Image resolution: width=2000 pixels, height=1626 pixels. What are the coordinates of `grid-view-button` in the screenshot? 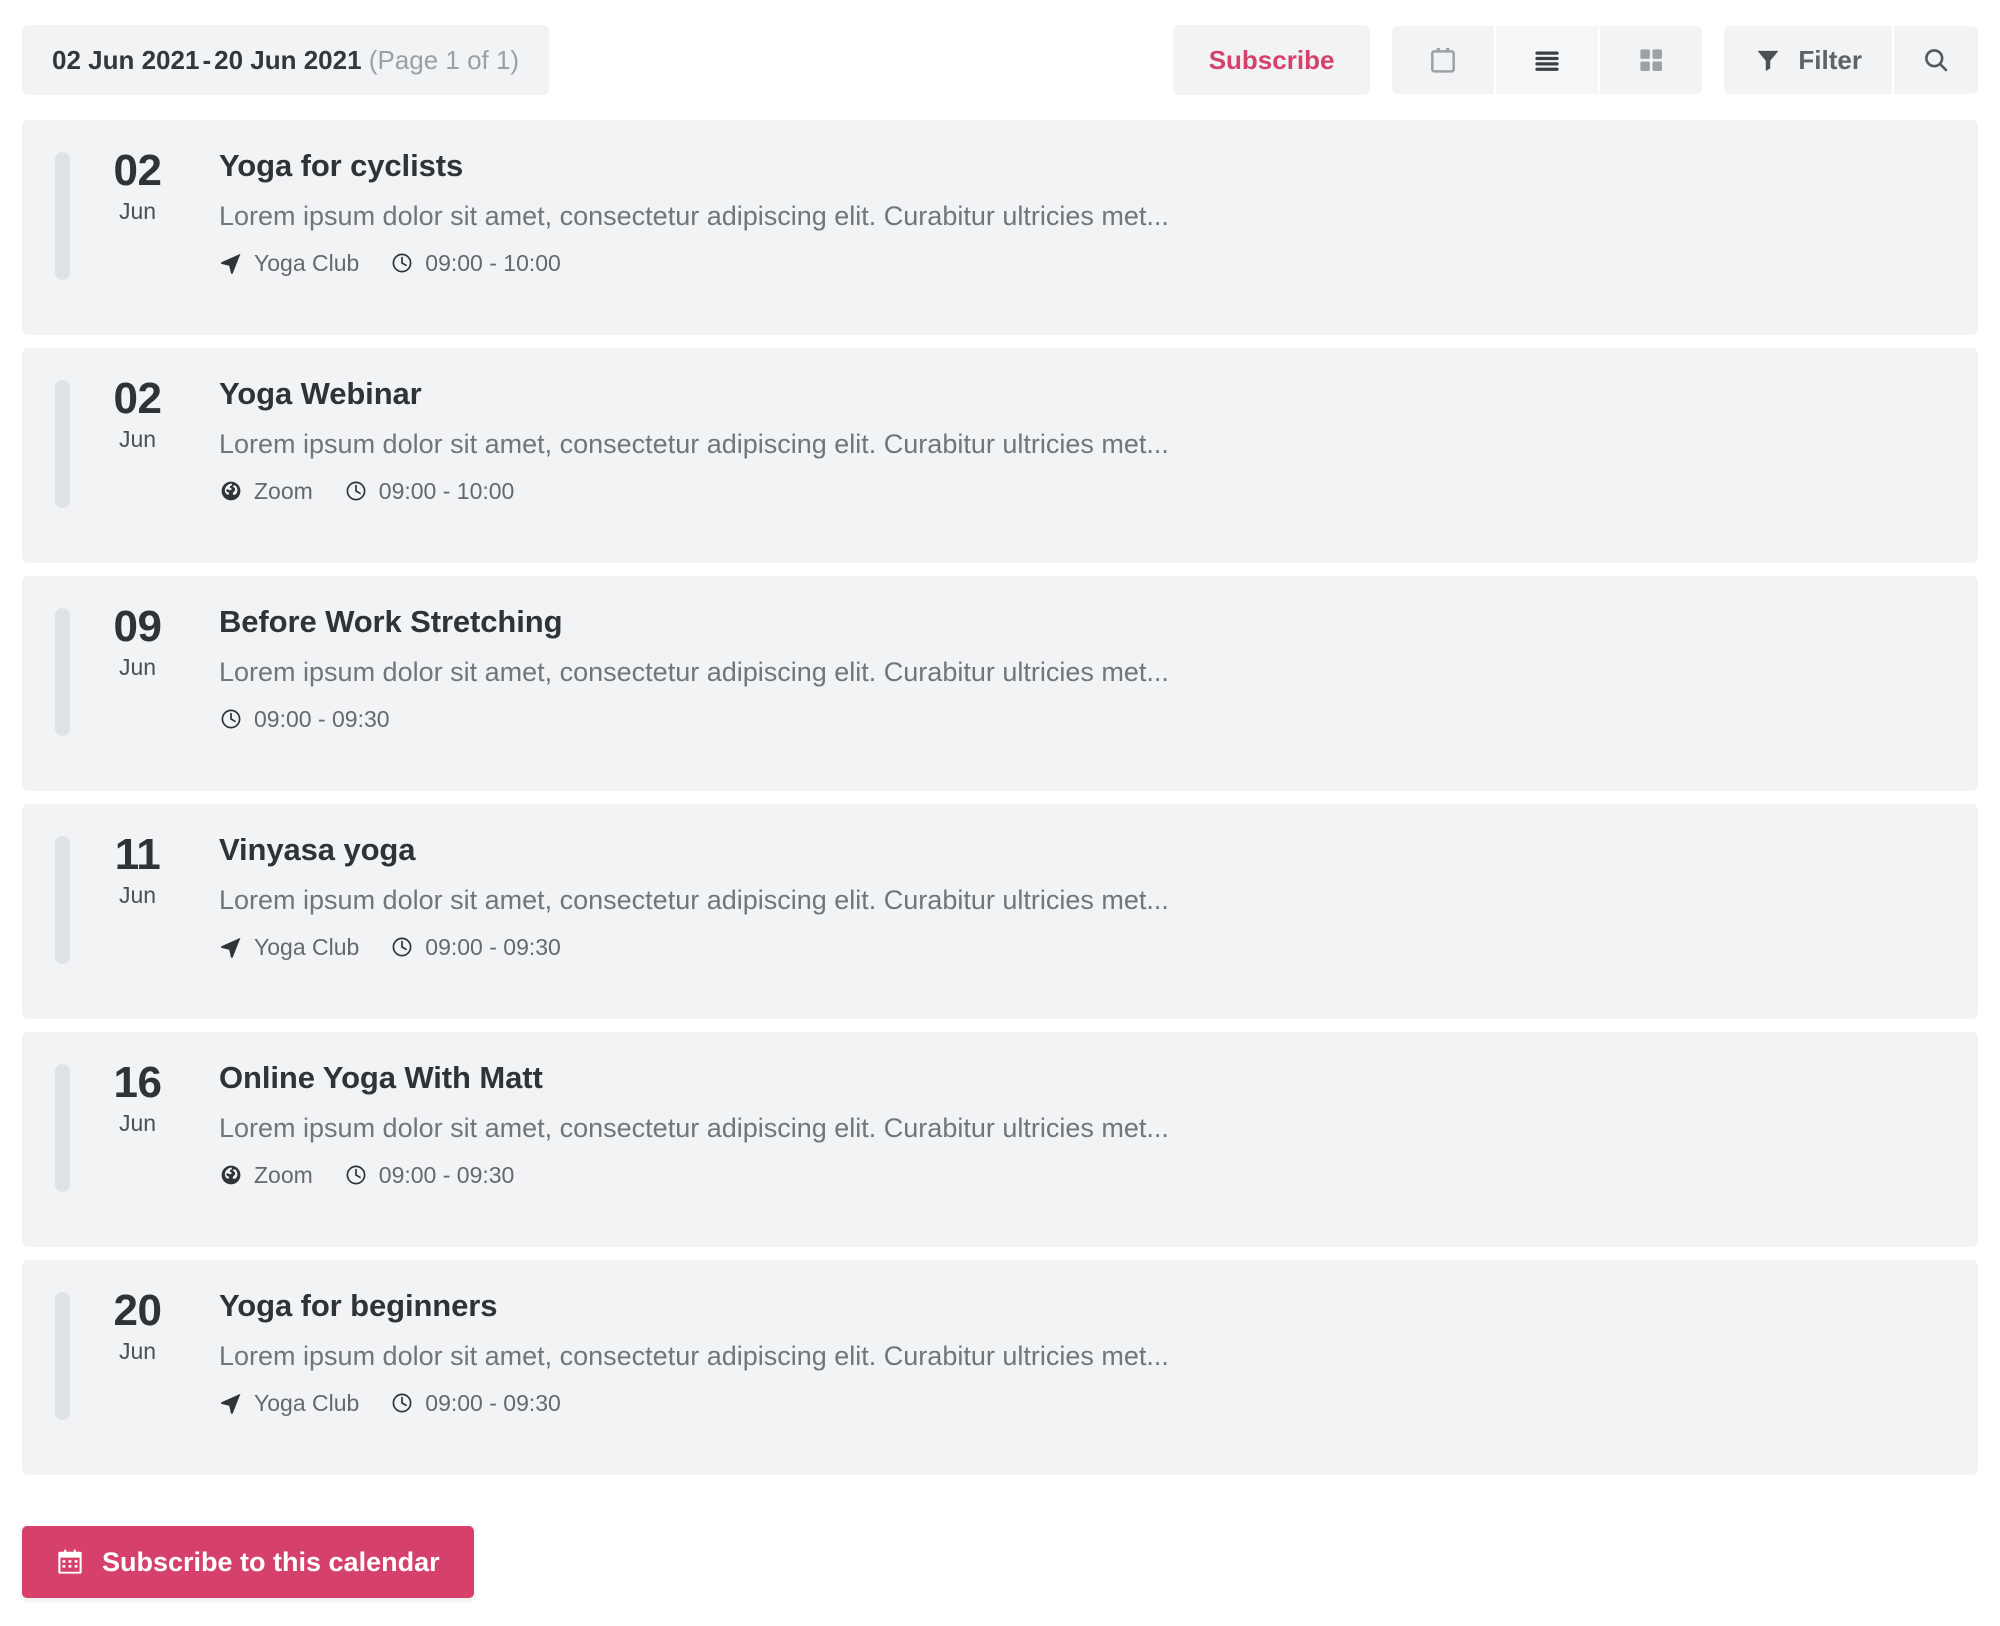 It's located at (1651, 60).